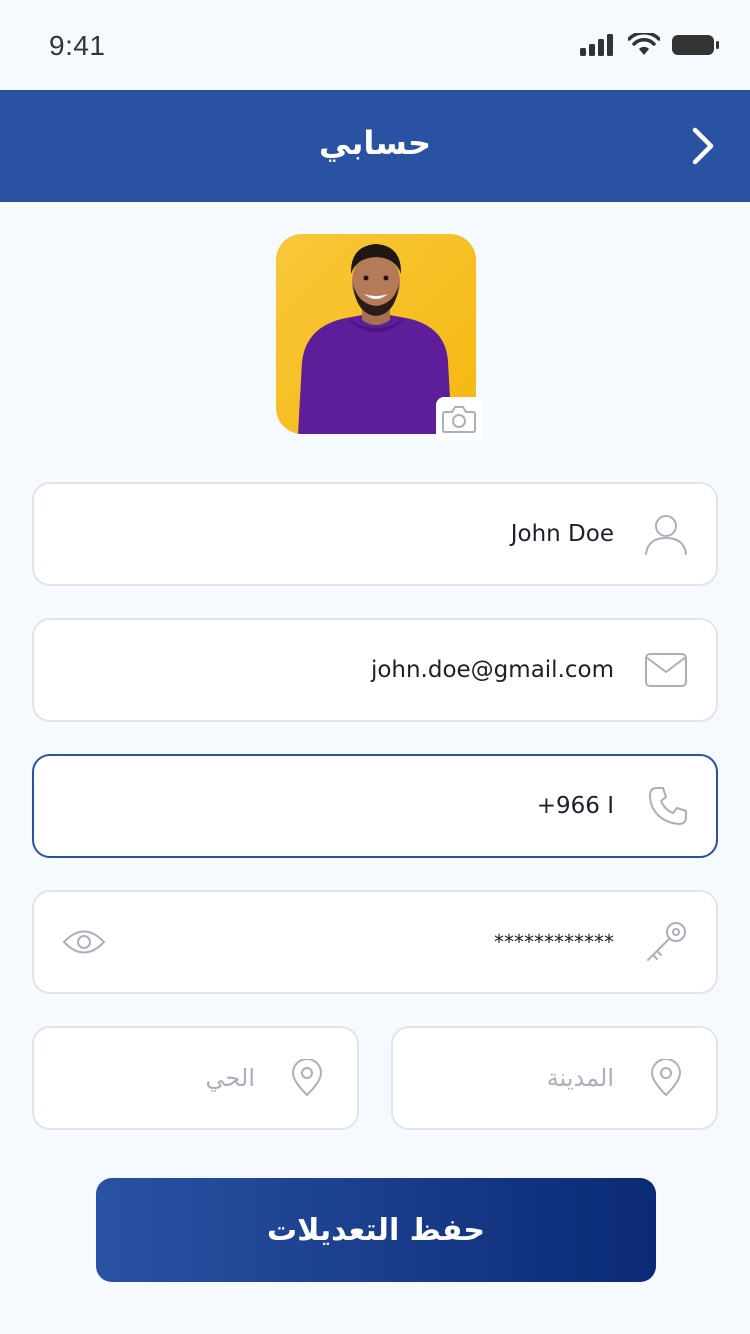 Image resolution: width=750 pixels, height=1334 pixels. What do you see at coordinates (596, 45) in the screenshot?
I see `signal-icon` at bounding box center [596, 45].